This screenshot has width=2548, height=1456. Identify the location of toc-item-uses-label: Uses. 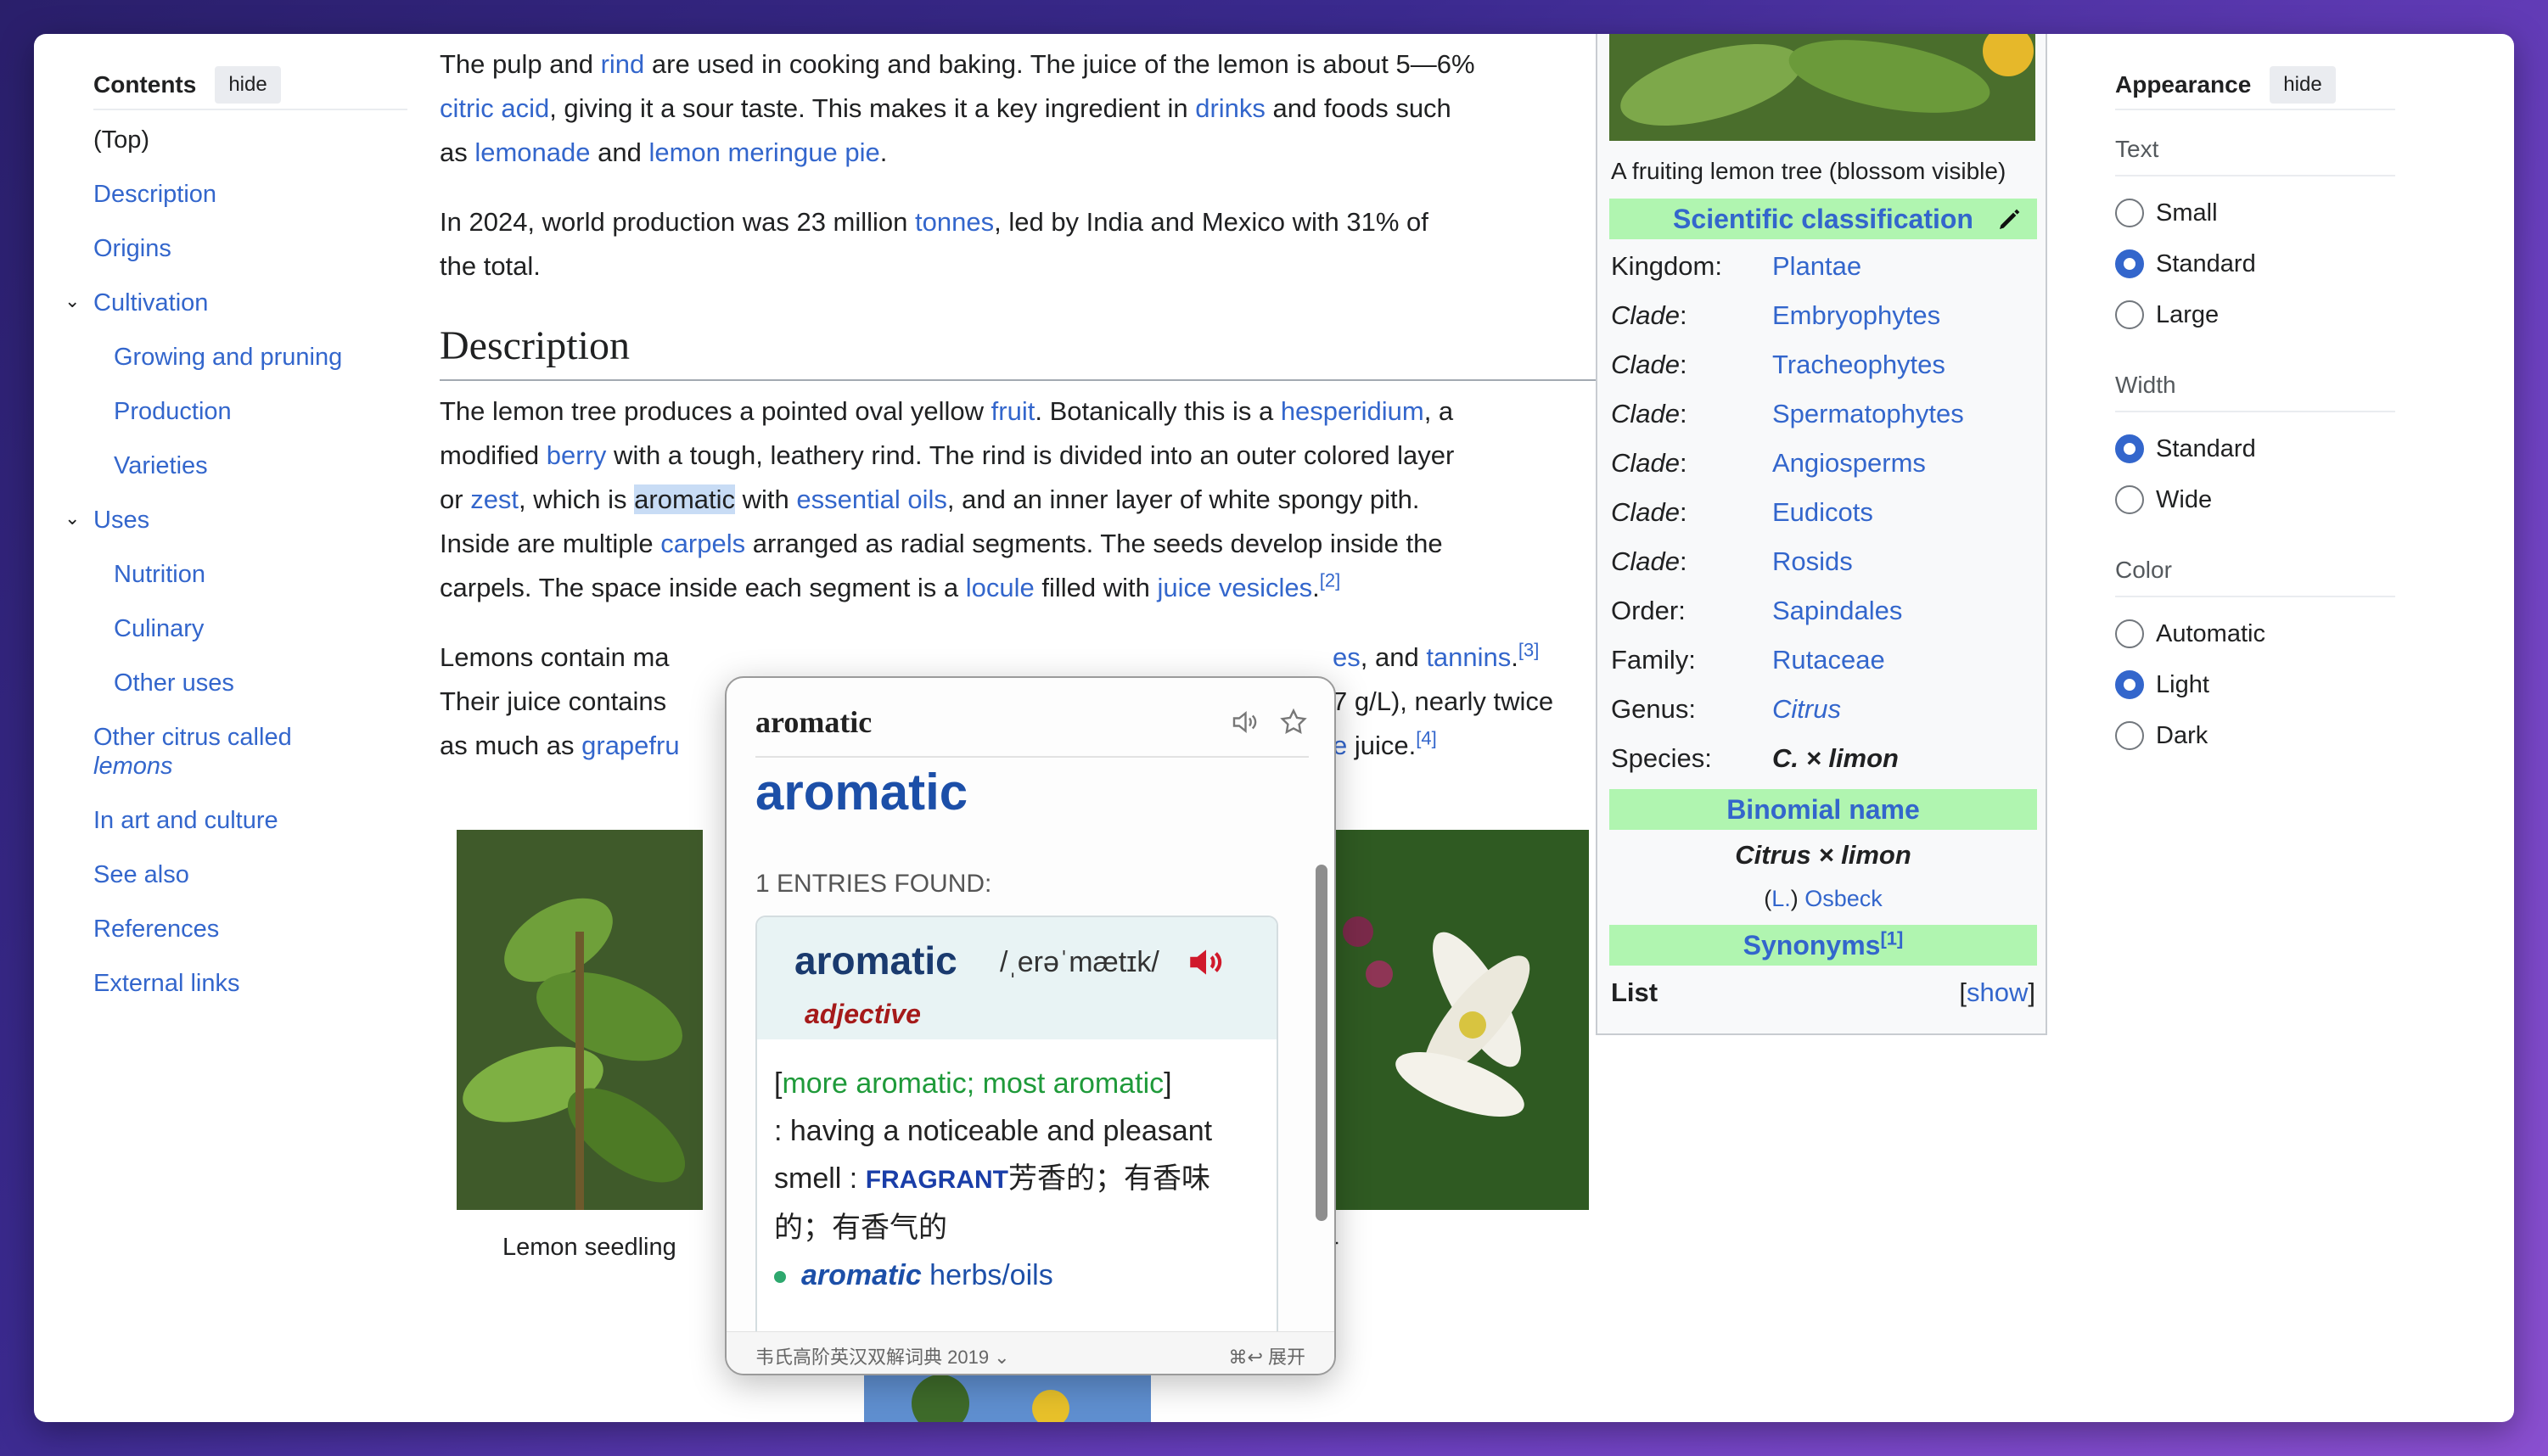
(121, 520).